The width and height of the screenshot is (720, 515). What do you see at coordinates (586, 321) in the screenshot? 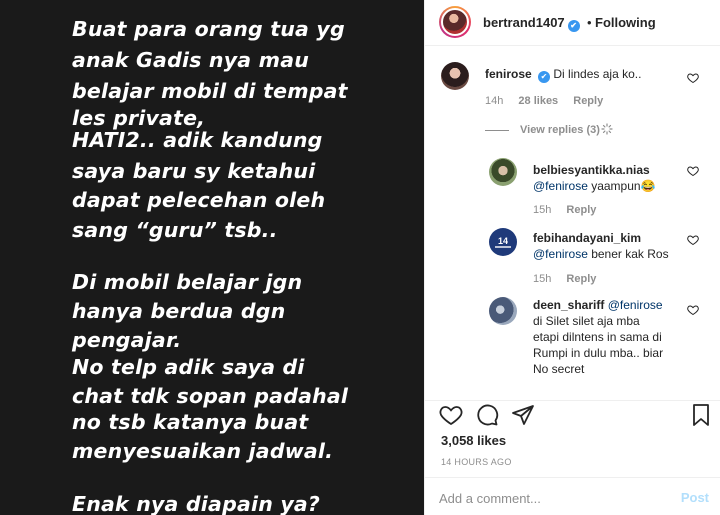
I see `reply-body-line: di Silet silet aja mba` at bounding box center [586, 321].